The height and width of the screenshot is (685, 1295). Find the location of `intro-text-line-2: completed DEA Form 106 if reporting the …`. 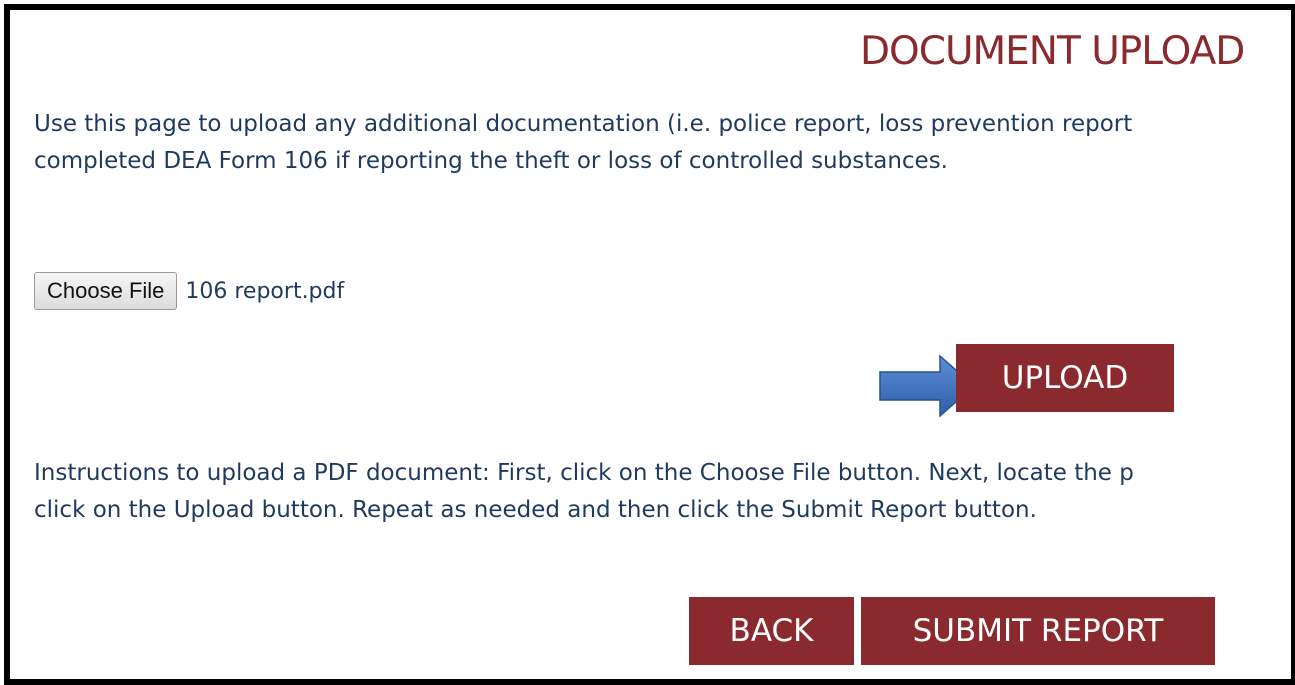

intro-text-line-2: completed DEA Form 106 if reporting the … is located at coordinates (491, 161).